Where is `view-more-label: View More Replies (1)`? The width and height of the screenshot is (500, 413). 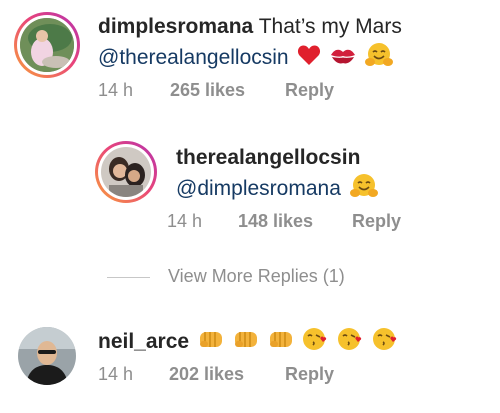
view-more-label: View More Replies (1) is located at coordinates (256, 276).